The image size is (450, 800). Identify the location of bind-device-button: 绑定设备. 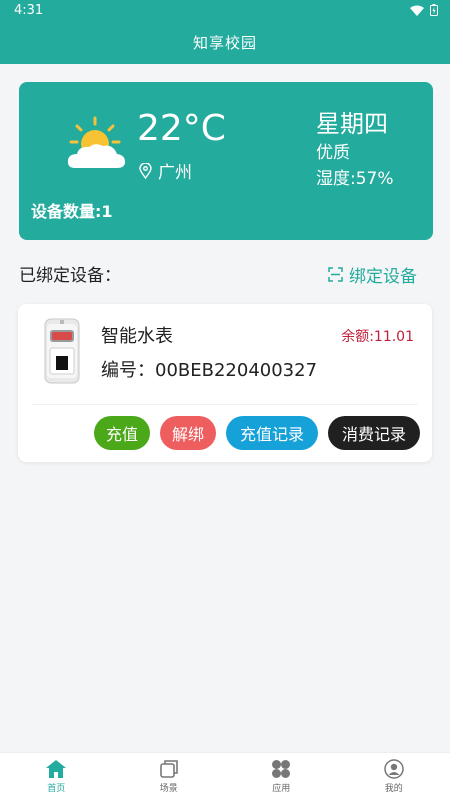
(372, 274).